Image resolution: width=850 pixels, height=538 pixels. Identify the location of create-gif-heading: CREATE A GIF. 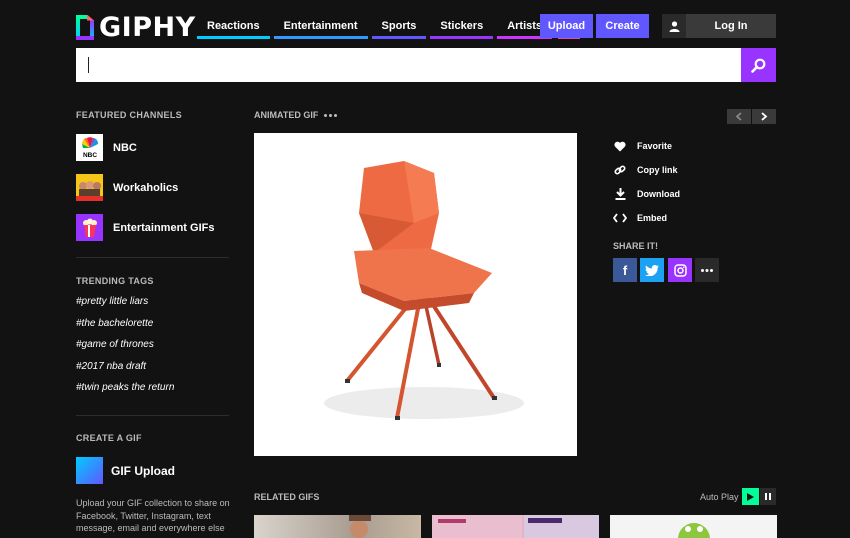
(109, 438).